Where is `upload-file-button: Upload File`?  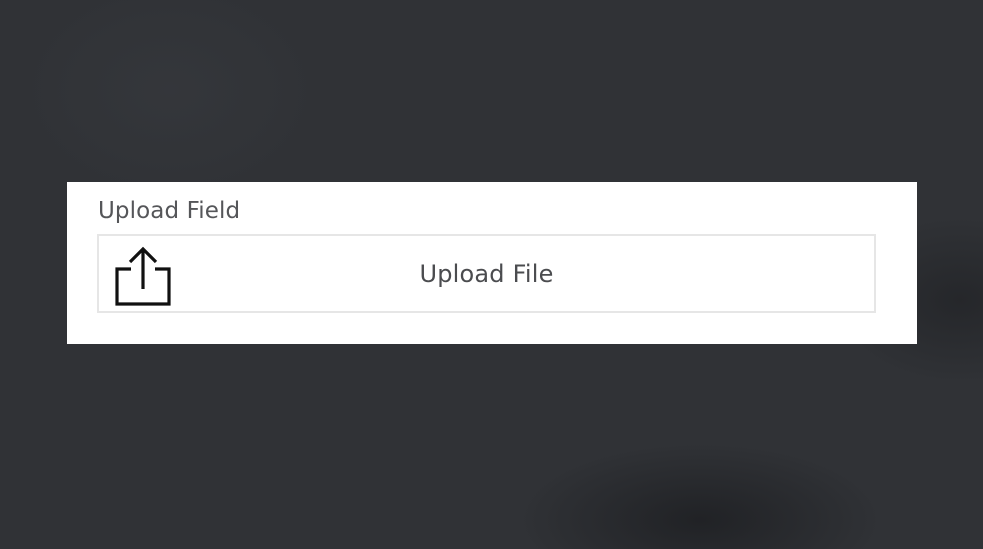 upload-file-button: Upload File is located at coordinates (486, 273).